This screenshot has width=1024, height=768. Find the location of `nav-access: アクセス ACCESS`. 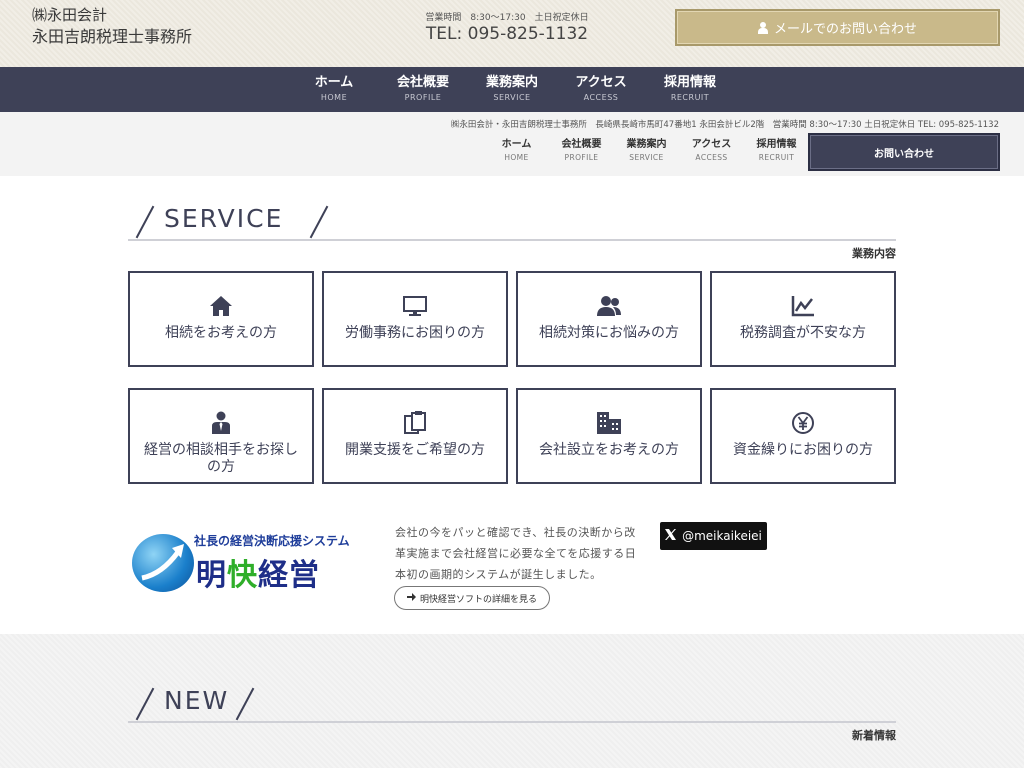

nav-access: アクセス ACCESS is located at coordinates (601, 89).